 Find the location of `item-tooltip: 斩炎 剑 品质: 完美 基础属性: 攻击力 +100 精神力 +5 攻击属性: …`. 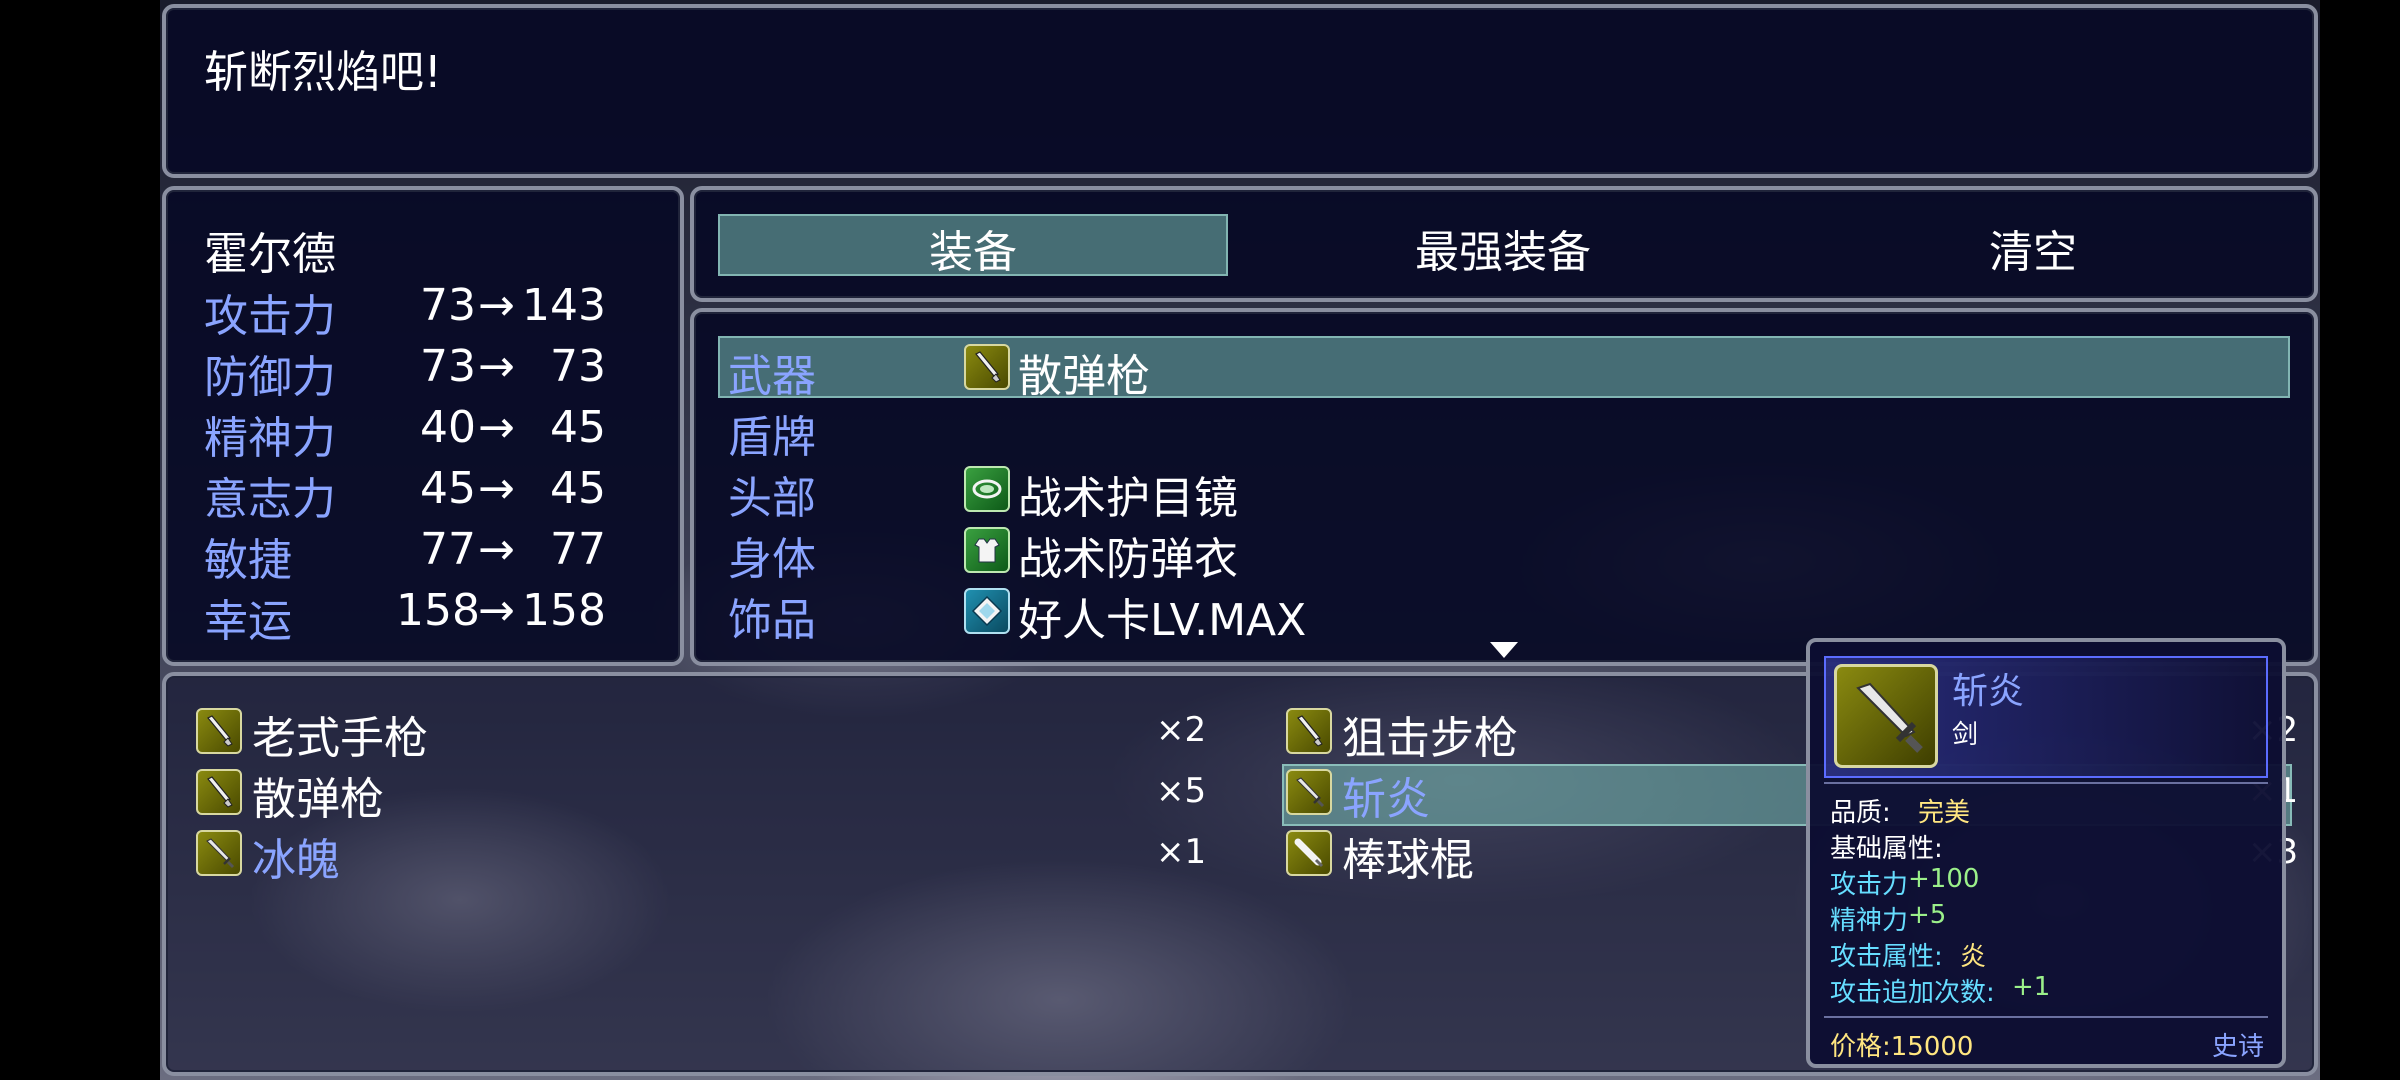

item-tooltip: 斩炎 剑 品质: 完美 基础属性: 攻击力 +100 精神力 +5 攻击属性: … is located at coordinates (2046, 853).